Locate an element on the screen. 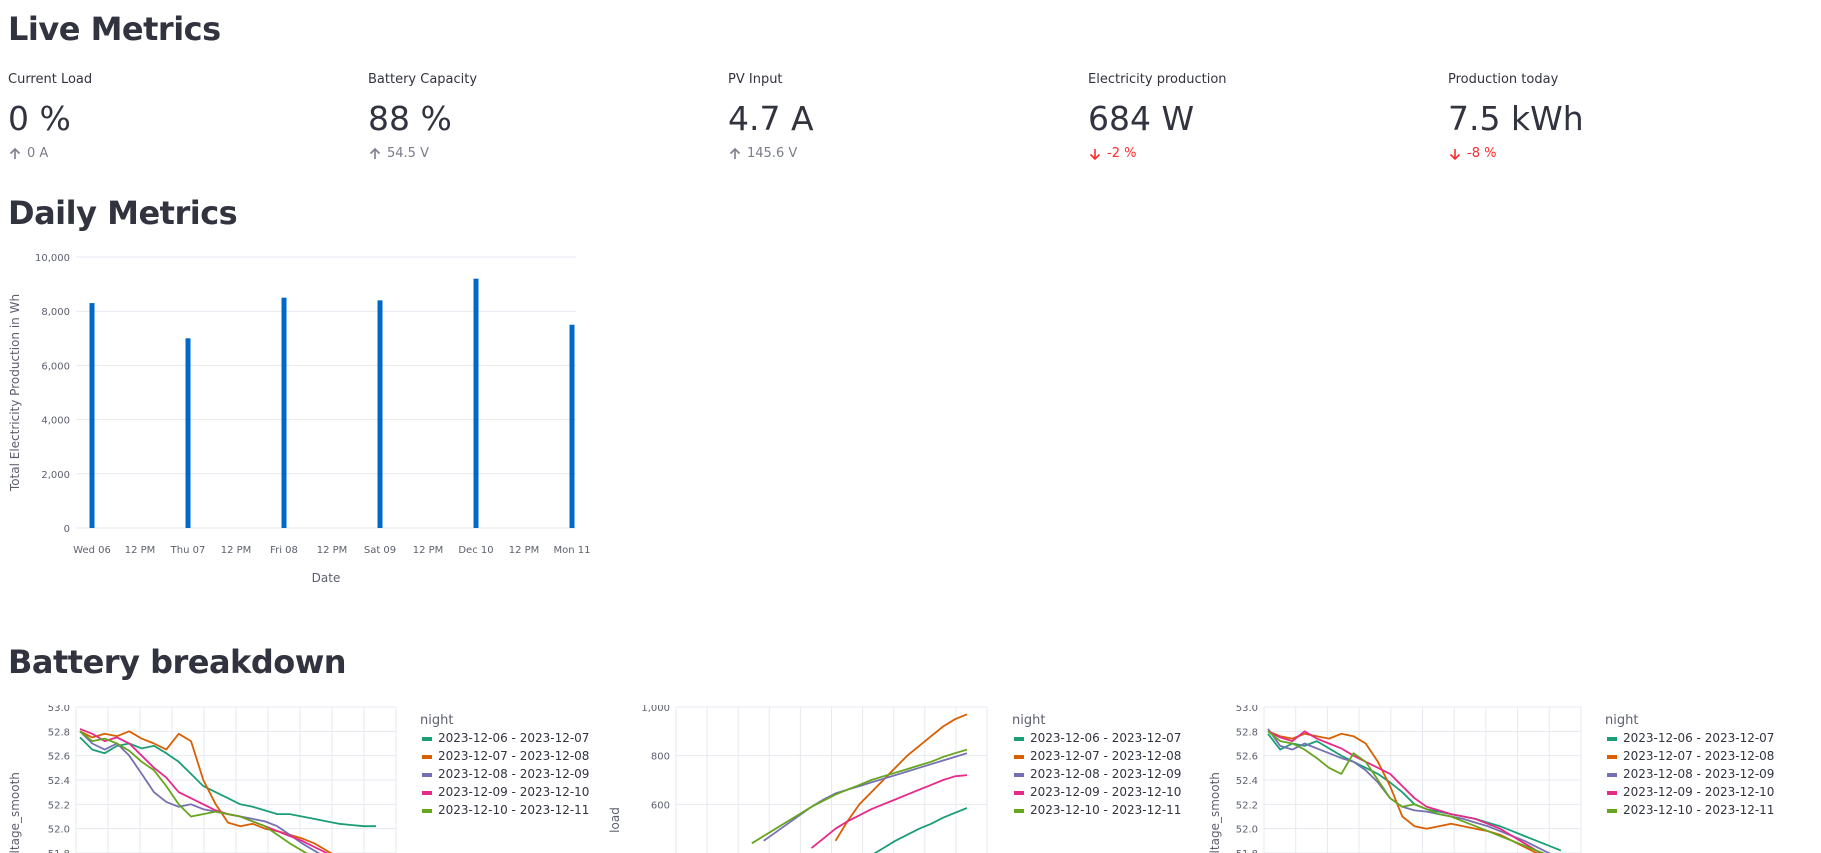 This screenshot has height=853, width=1821. y-tick-label: 600 is located at coordinates (660, 805).